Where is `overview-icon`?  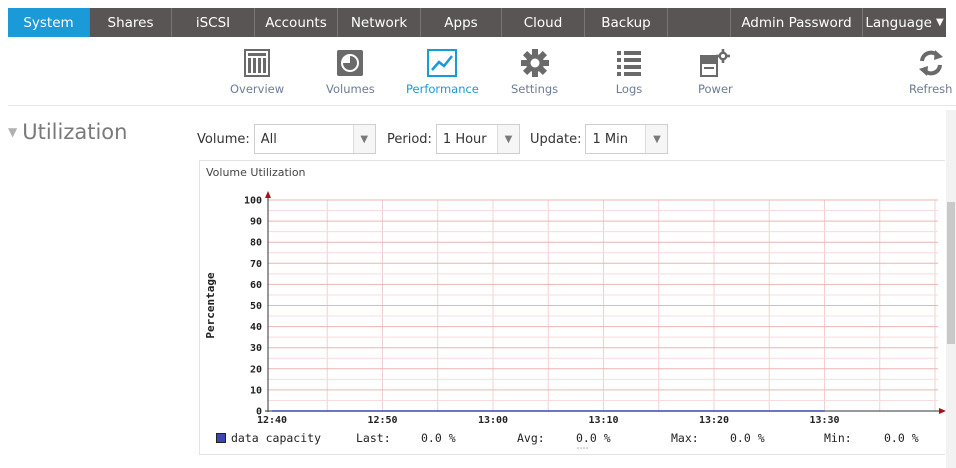 overview-icon is located at coordinates (257, 63).